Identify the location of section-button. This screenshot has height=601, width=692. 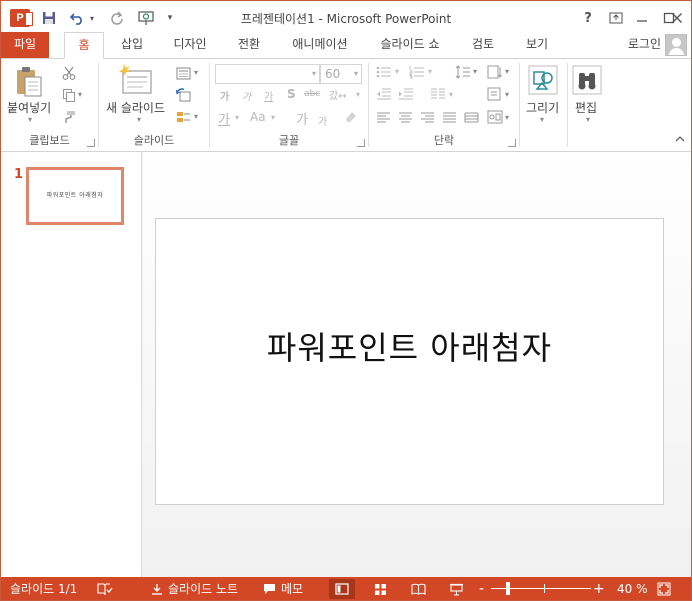
(183, 117).